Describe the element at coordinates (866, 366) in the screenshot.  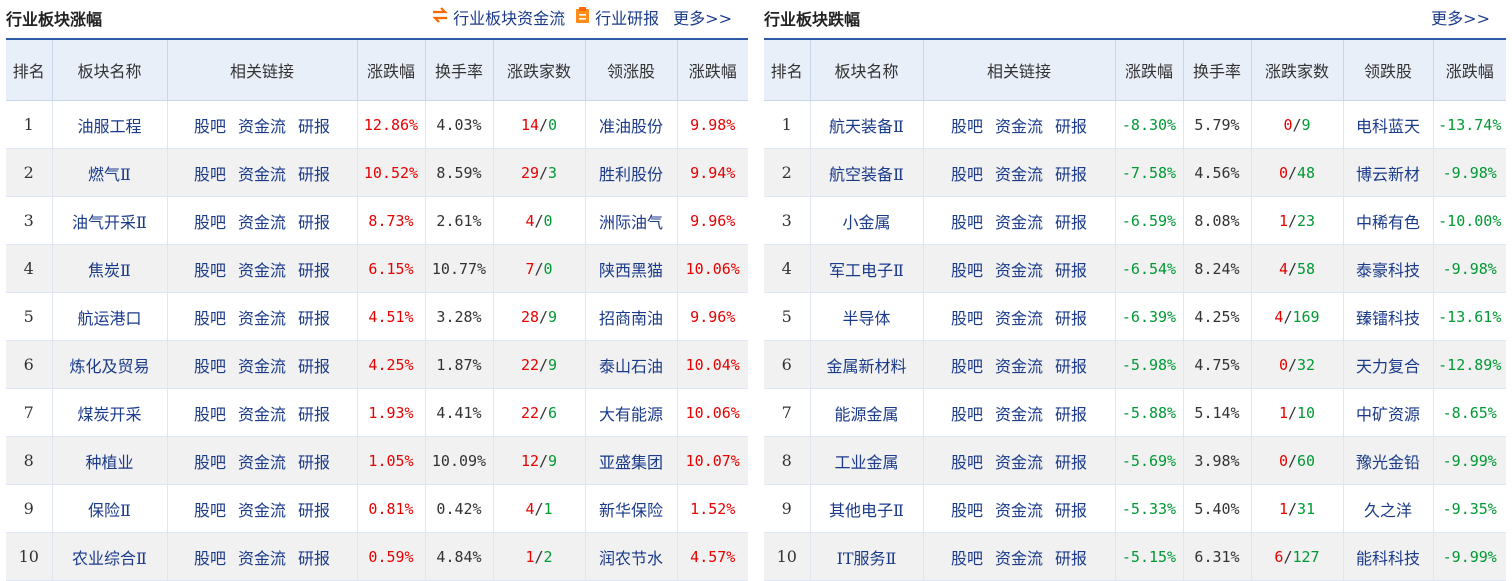
I see `sector-name-link: 金属新材料` at that location.